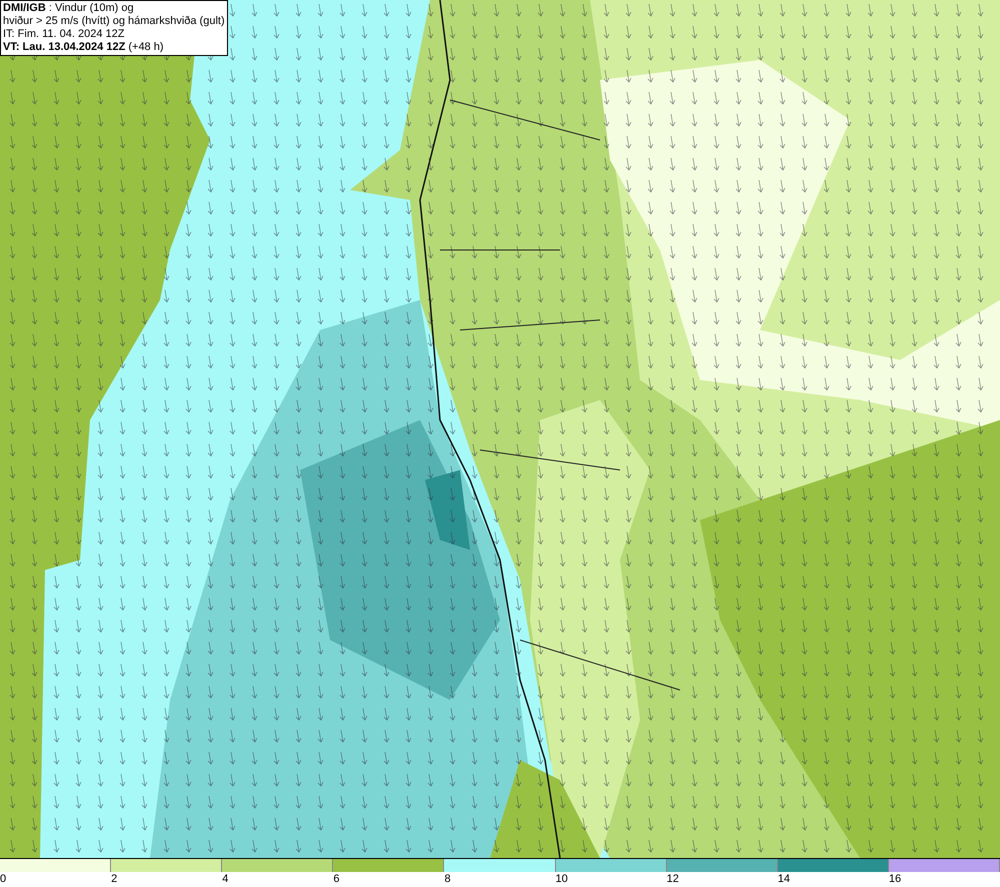 This screenshot has height=887, width=1000. Describe the element at coordinates (672, 879) in the screenshot. I see `scale-label: 12` at that location.